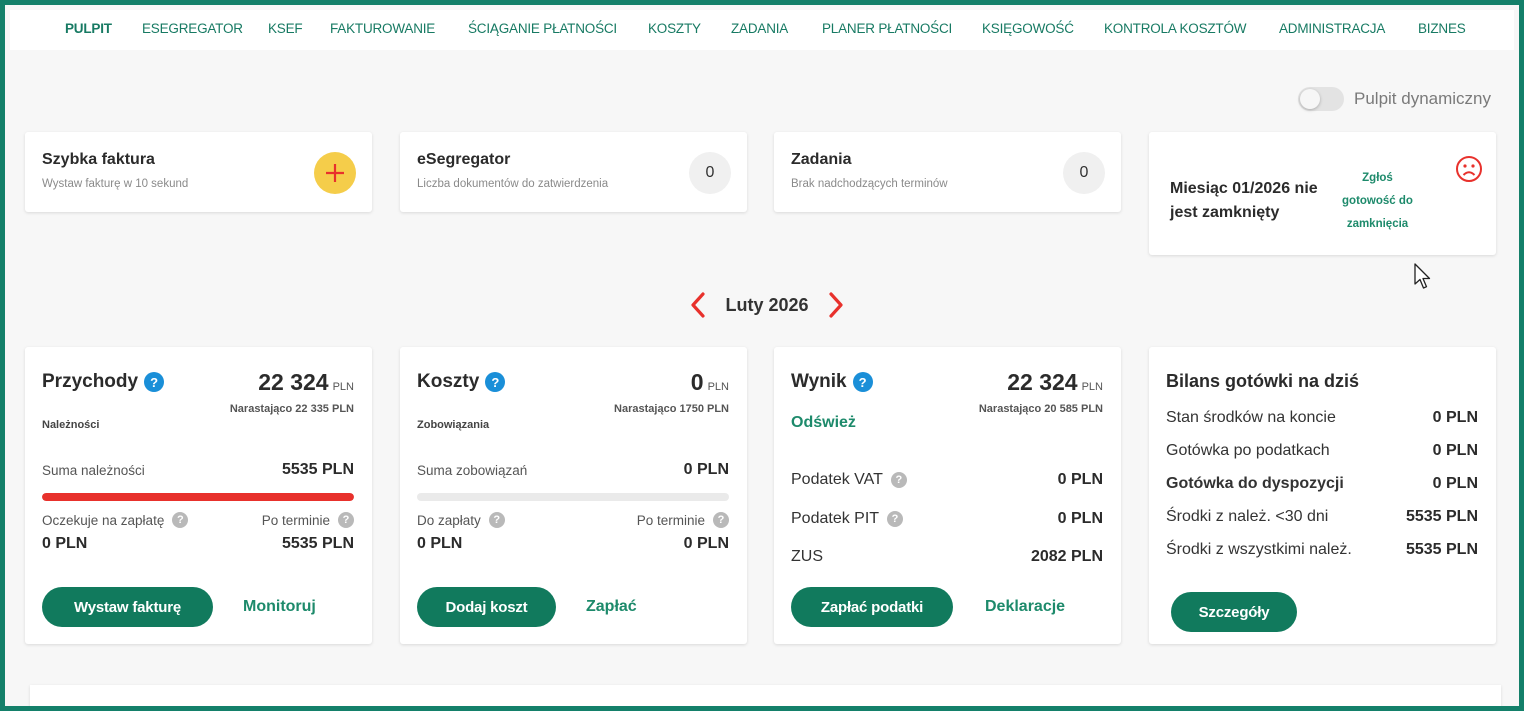  I want to click on cash-available-label: Gotówka do dyspozycji, so click(1255, 483).